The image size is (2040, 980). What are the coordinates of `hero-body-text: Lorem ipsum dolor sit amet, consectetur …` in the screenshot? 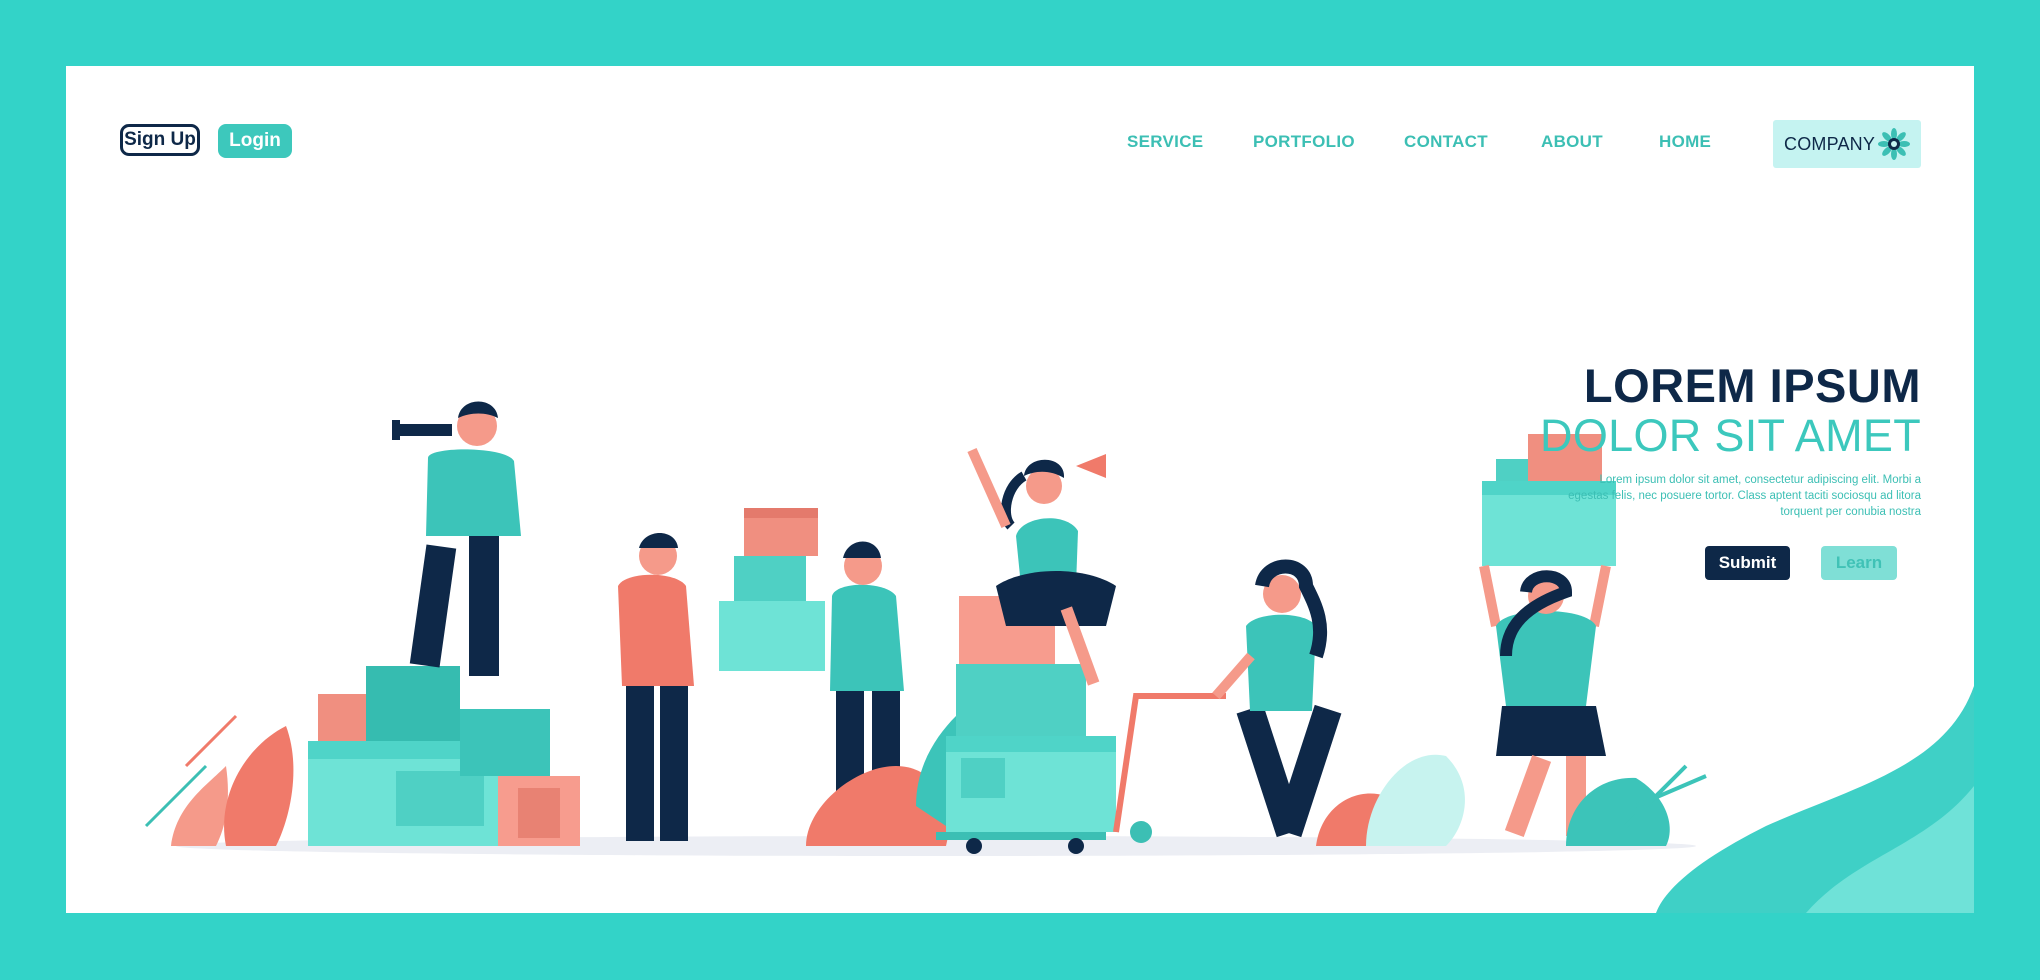 It's located at (1744, 496).